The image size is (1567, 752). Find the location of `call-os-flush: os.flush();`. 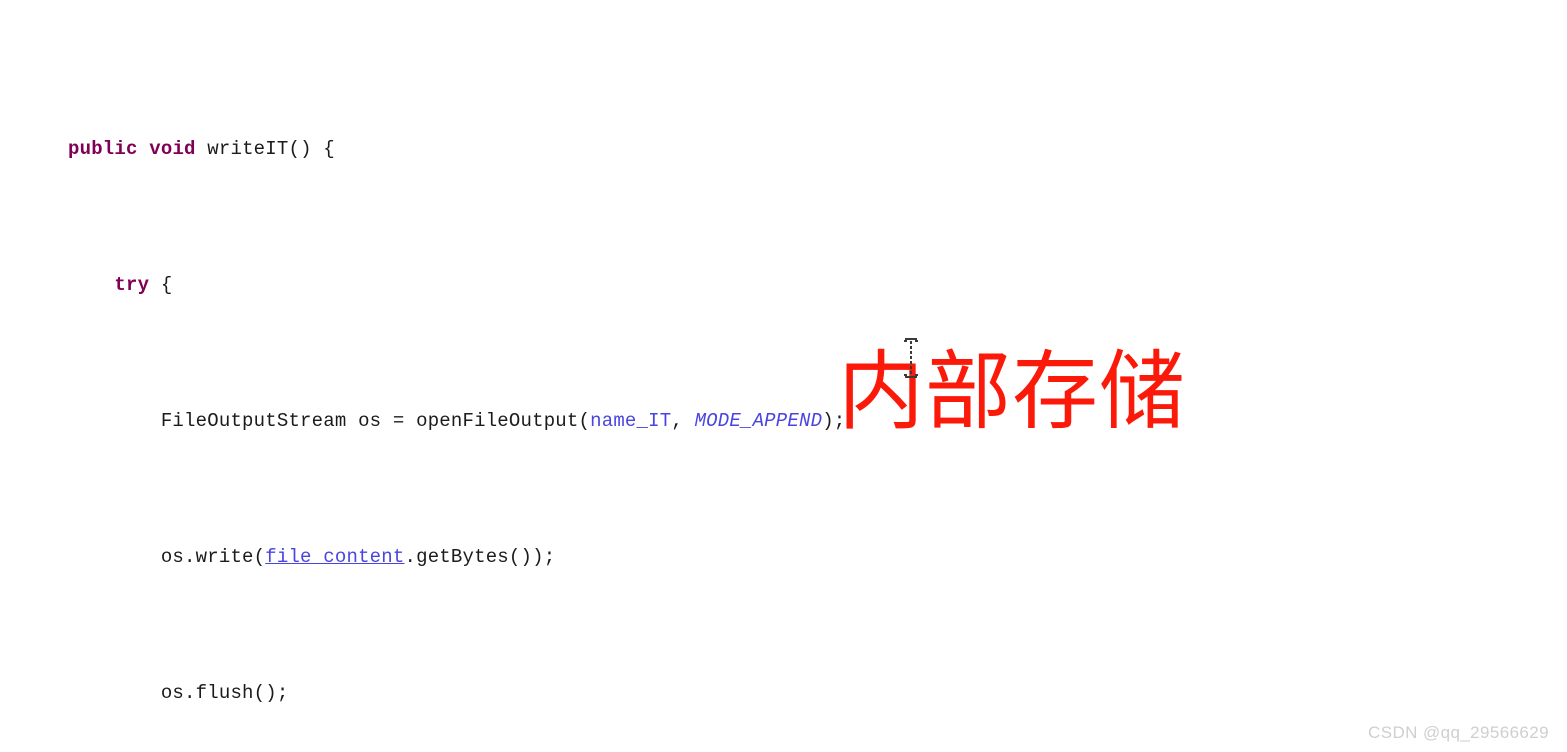

call-os-flush: os.flush(); is located at coordinates (224, 693).